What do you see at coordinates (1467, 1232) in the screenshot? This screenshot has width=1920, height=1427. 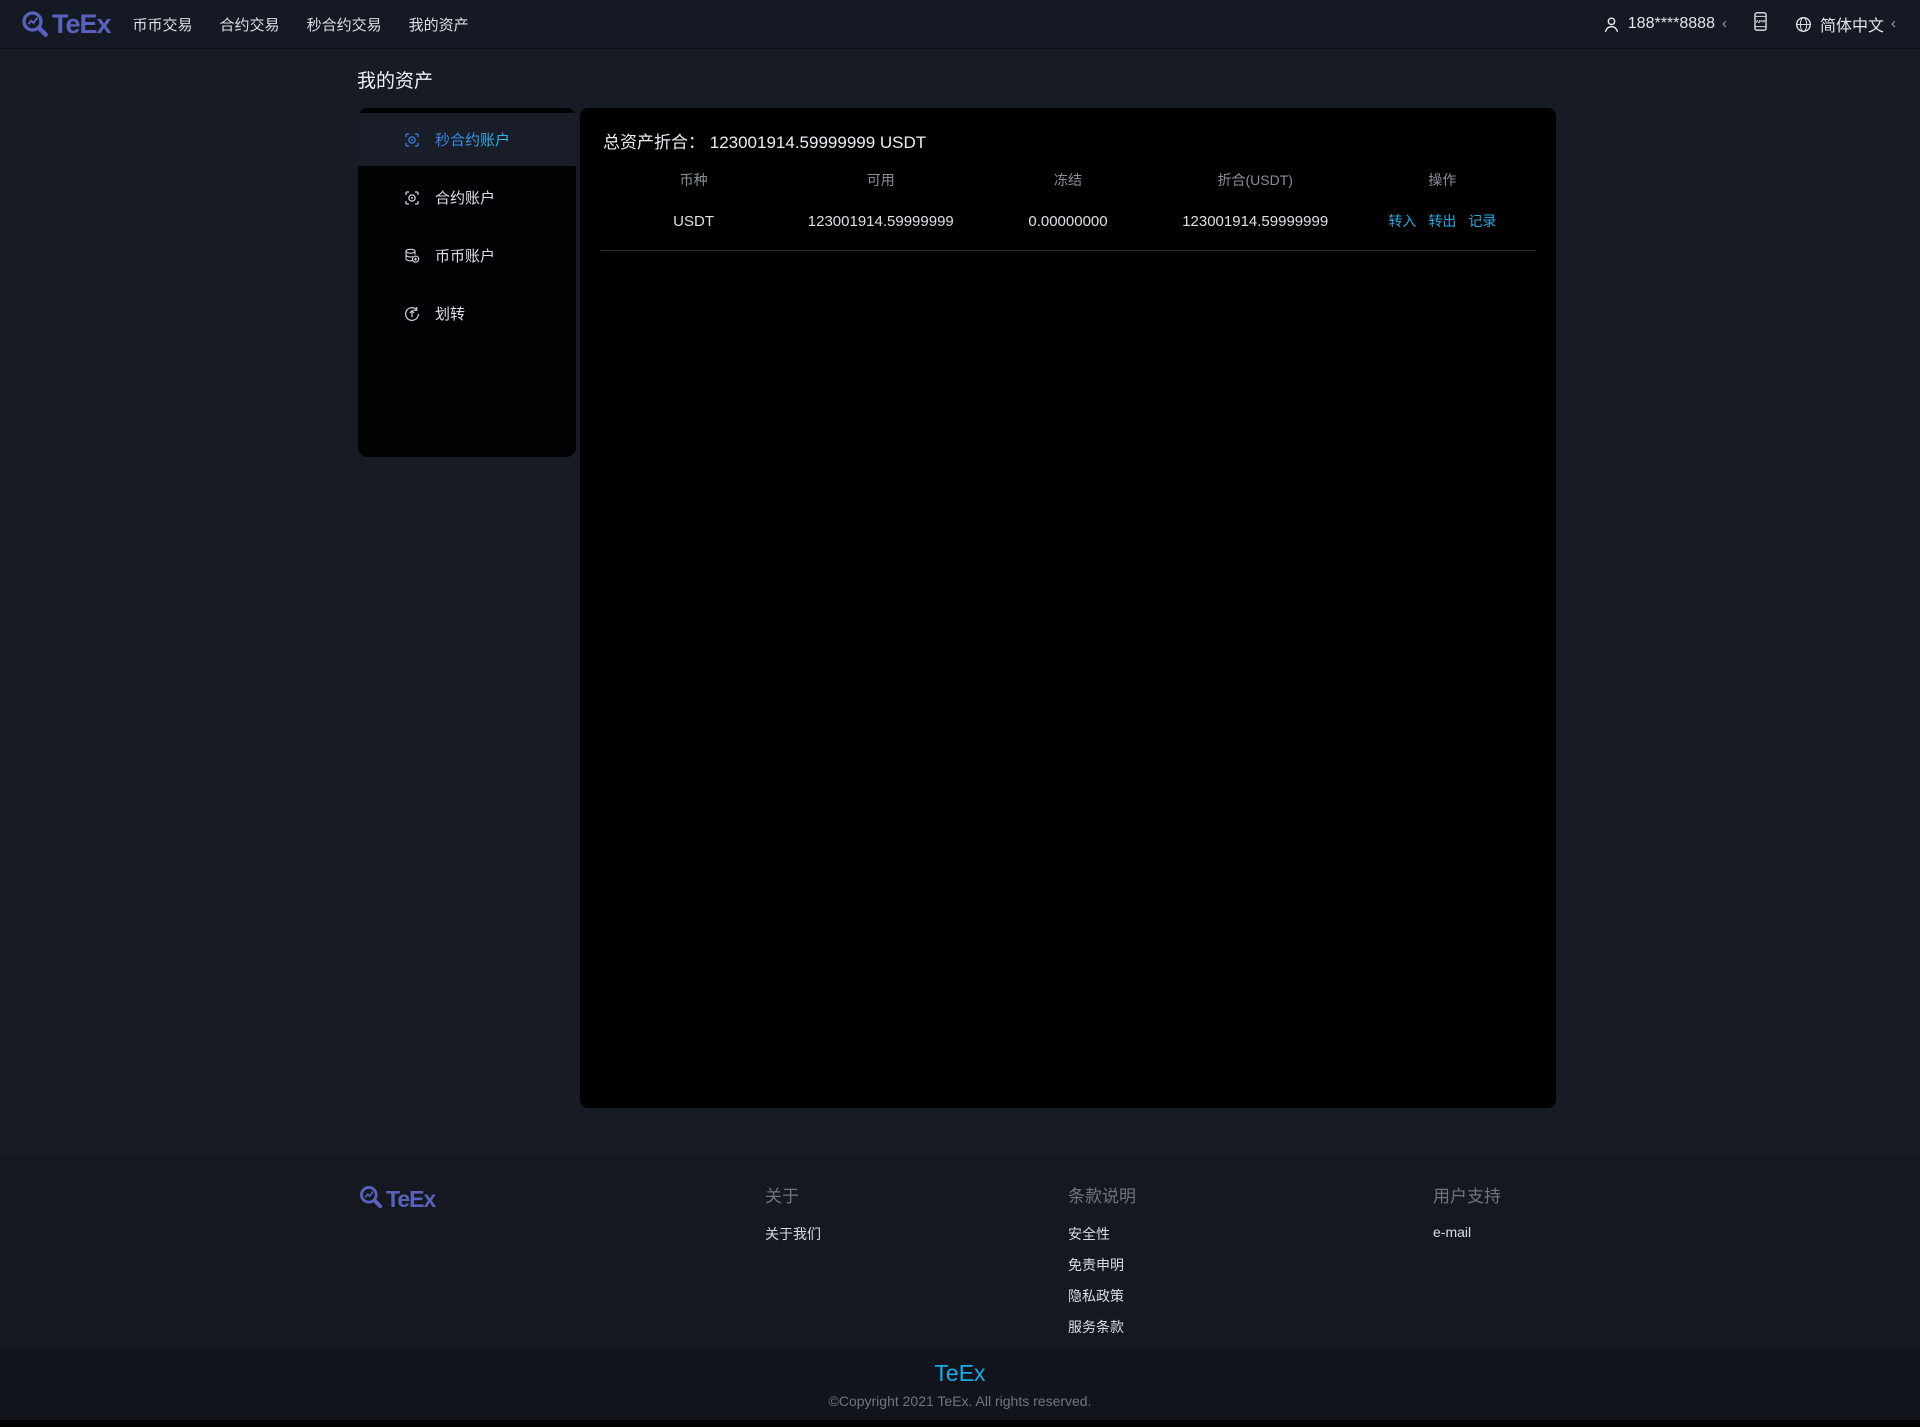 I see `footer-link-email: e-mail` at bounding box center [1467, 1232].